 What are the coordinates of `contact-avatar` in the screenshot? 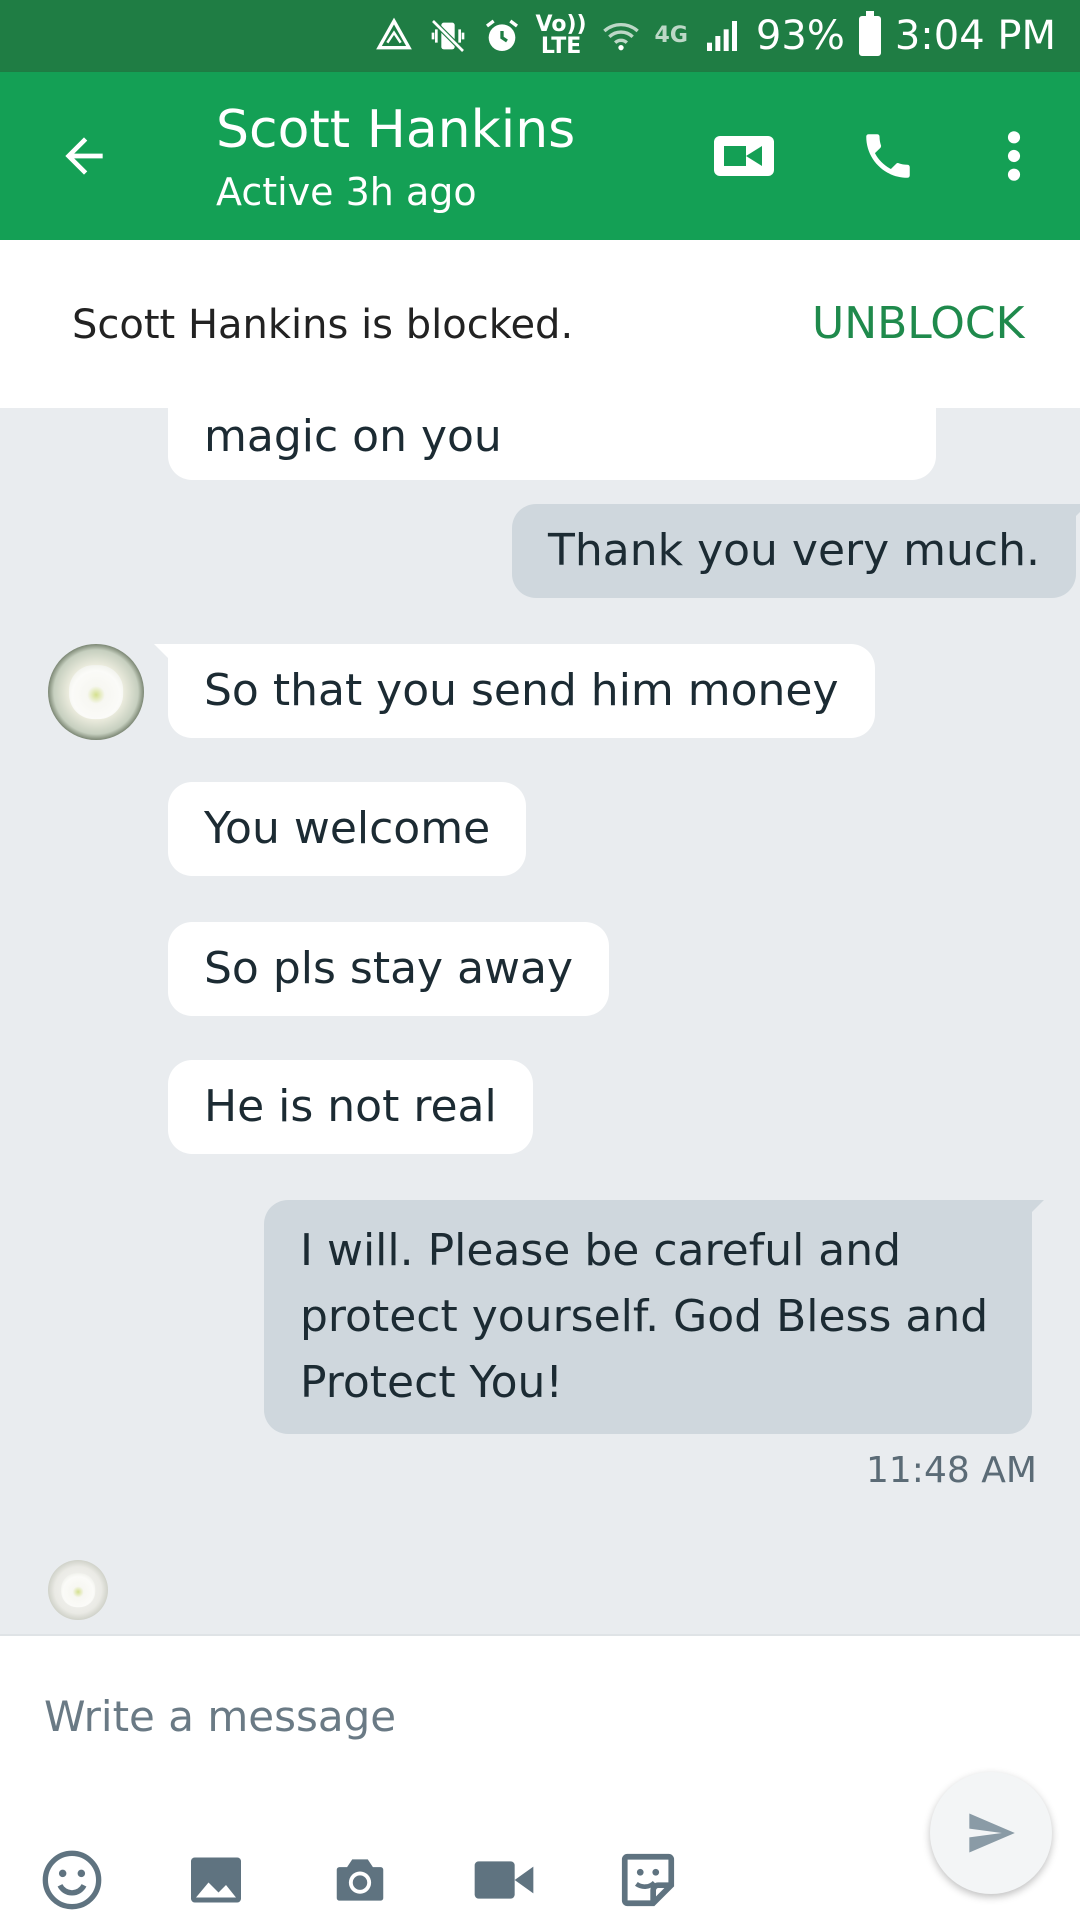 It's located at (96, 692).